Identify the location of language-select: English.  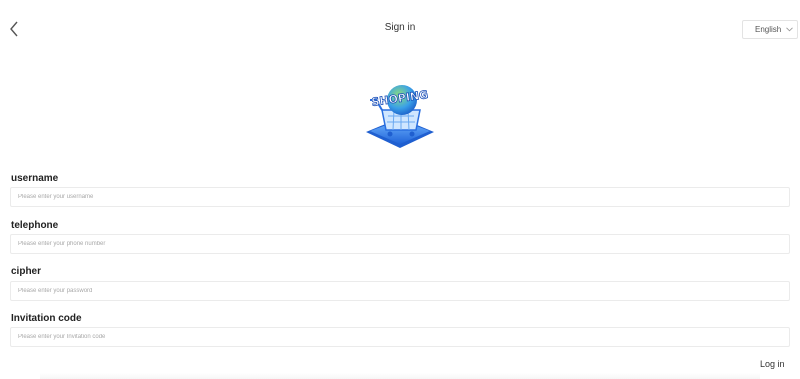
(770, 29).